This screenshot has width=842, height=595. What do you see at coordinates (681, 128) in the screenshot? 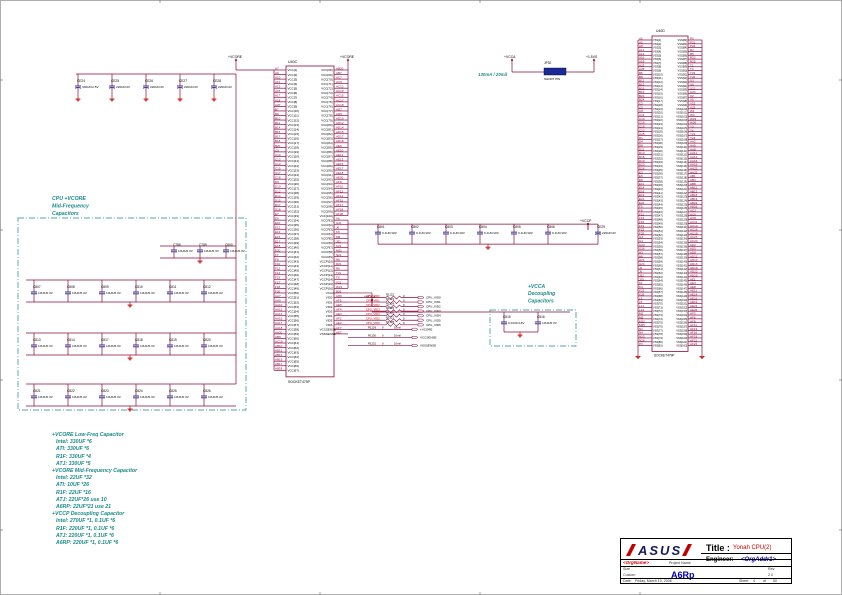
I see `pin-name: VSS[105]` at bounding box center [681, 128].